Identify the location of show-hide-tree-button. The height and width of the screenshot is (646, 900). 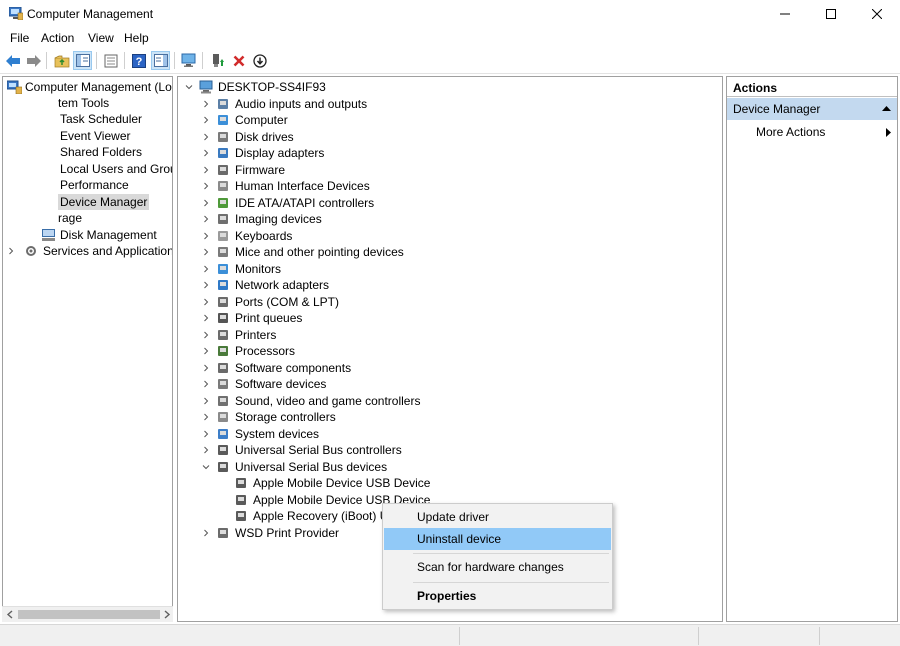
(82, 60).